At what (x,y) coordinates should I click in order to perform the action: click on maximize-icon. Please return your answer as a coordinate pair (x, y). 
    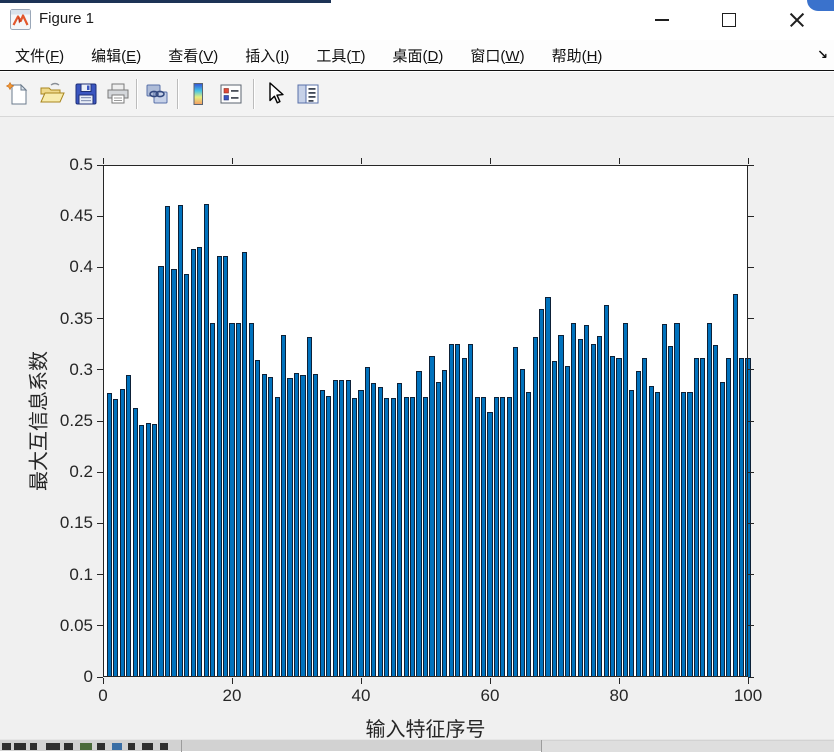
    Looking at the image, I should click on (729, 20).